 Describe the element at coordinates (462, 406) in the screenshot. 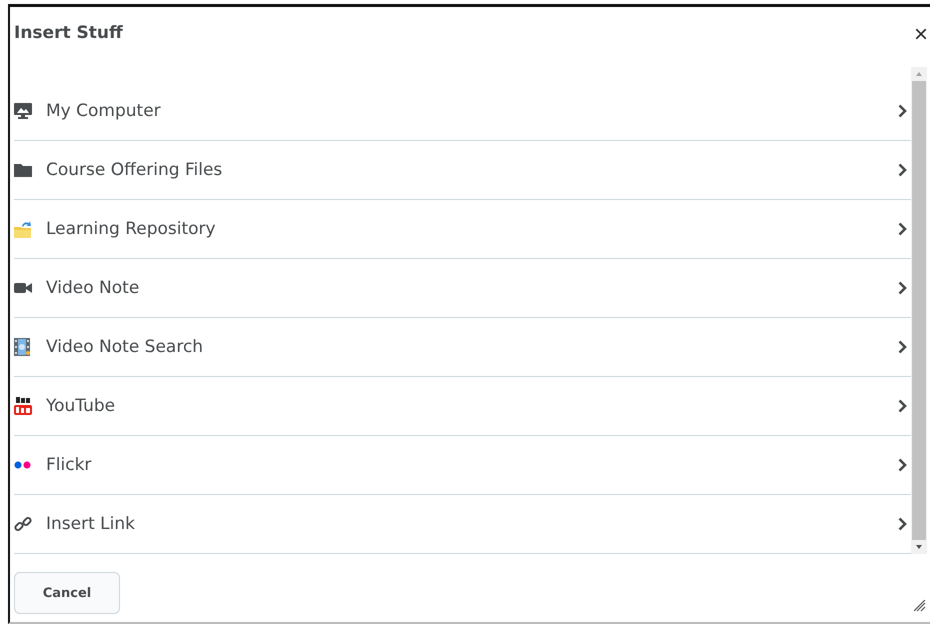

I see `source-list-item: YouTube` at that location.